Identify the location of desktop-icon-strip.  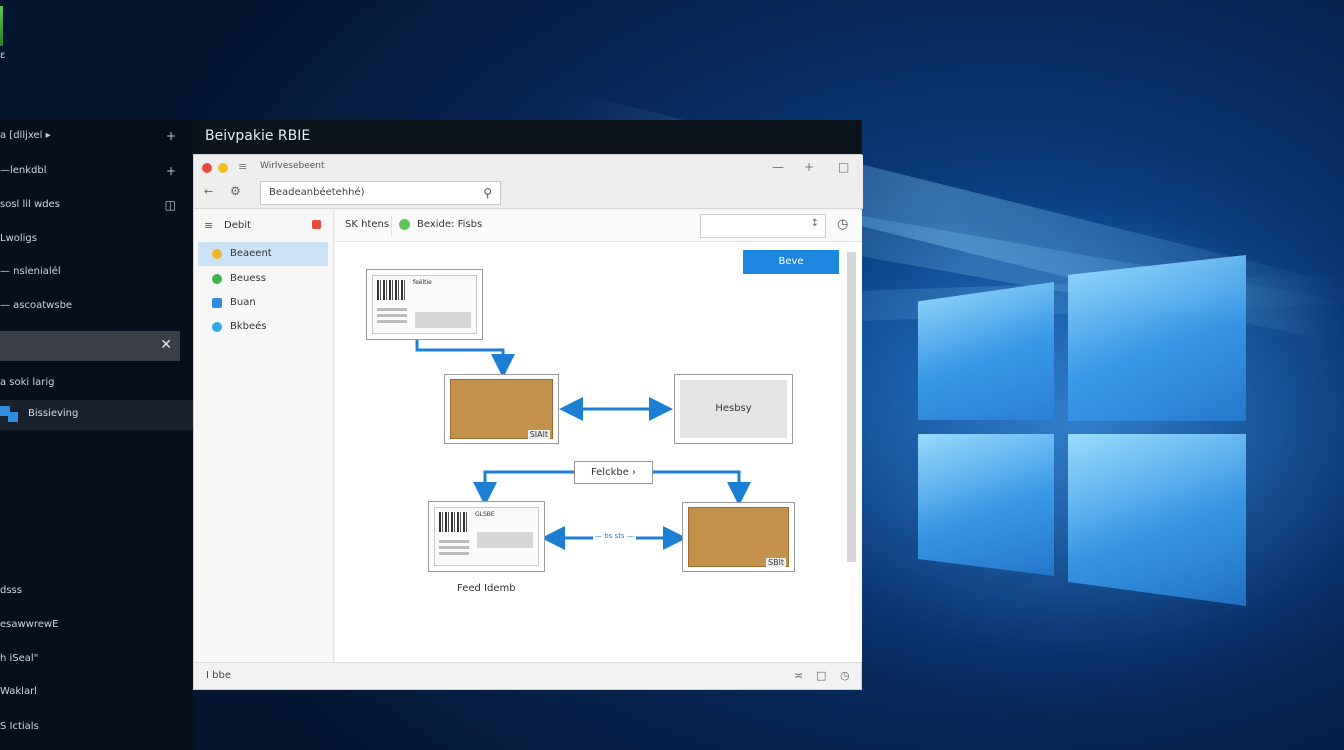
(1, 26).